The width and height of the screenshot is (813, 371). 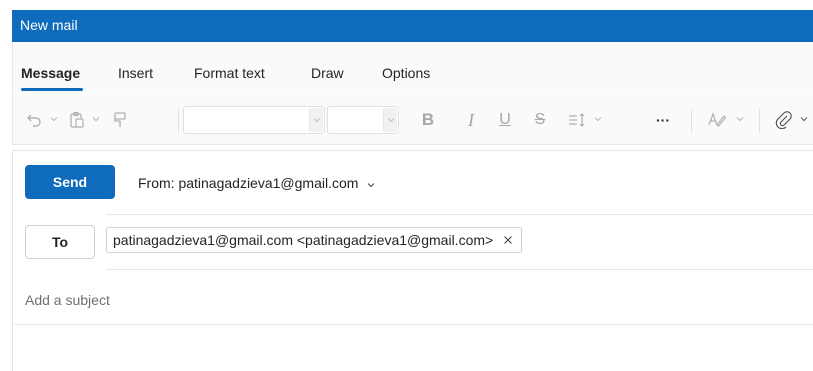 I want to click on editor-icon, so click(x=717, y=119).